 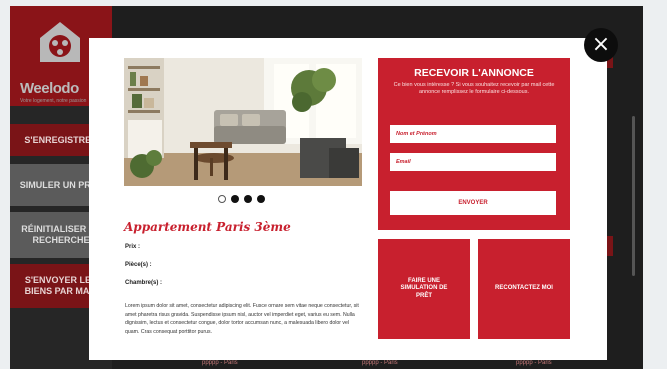 What do you see at coordinates (222, 199) in the screenshot?
I see `carousel-dot-active` at bounding box center [222, 199].